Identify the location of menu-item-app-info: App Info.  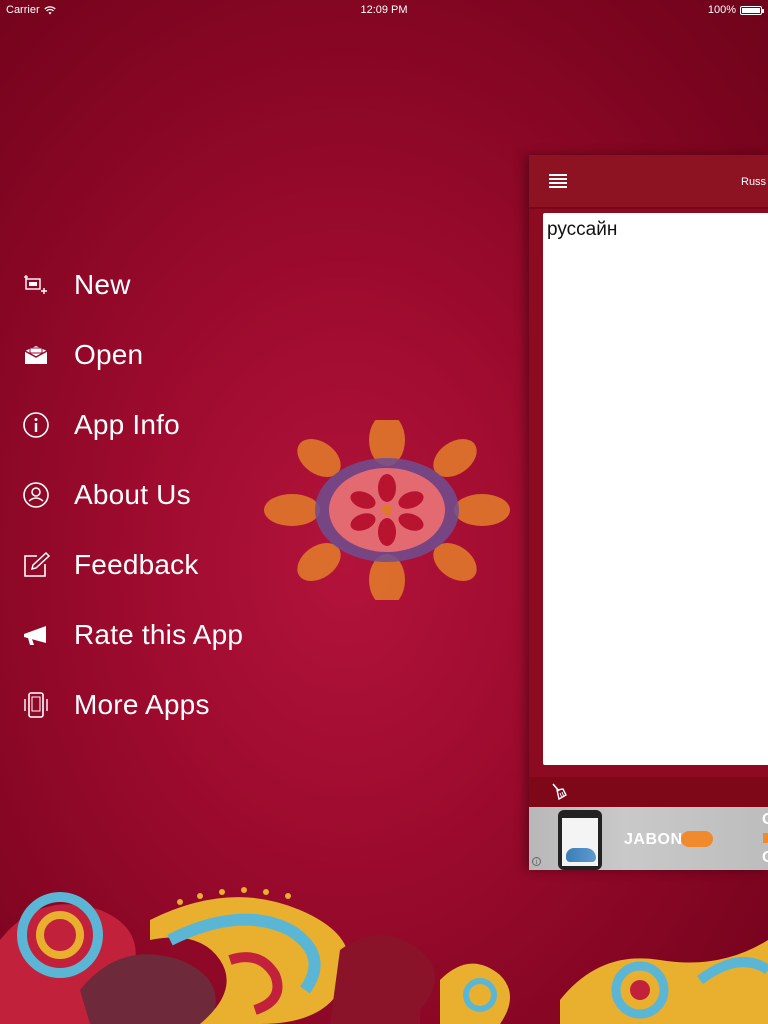
(160, 425).